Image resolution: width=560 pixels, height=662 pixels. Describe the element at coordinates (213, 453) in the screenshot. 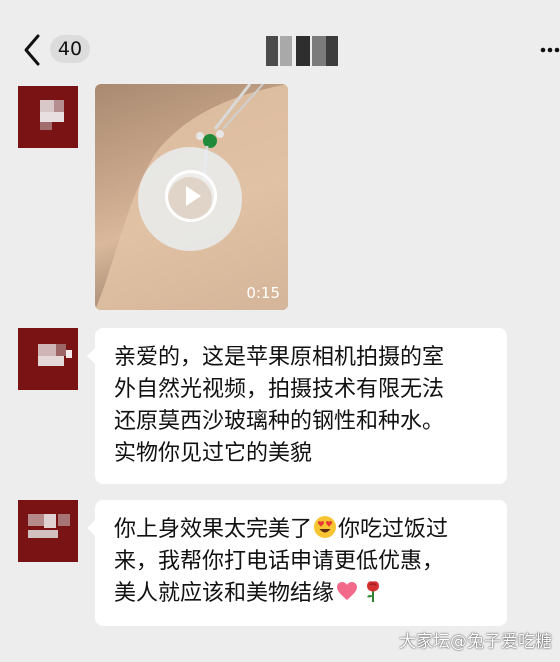

I see `message-line: 实物你见过它的美貌` at that location.